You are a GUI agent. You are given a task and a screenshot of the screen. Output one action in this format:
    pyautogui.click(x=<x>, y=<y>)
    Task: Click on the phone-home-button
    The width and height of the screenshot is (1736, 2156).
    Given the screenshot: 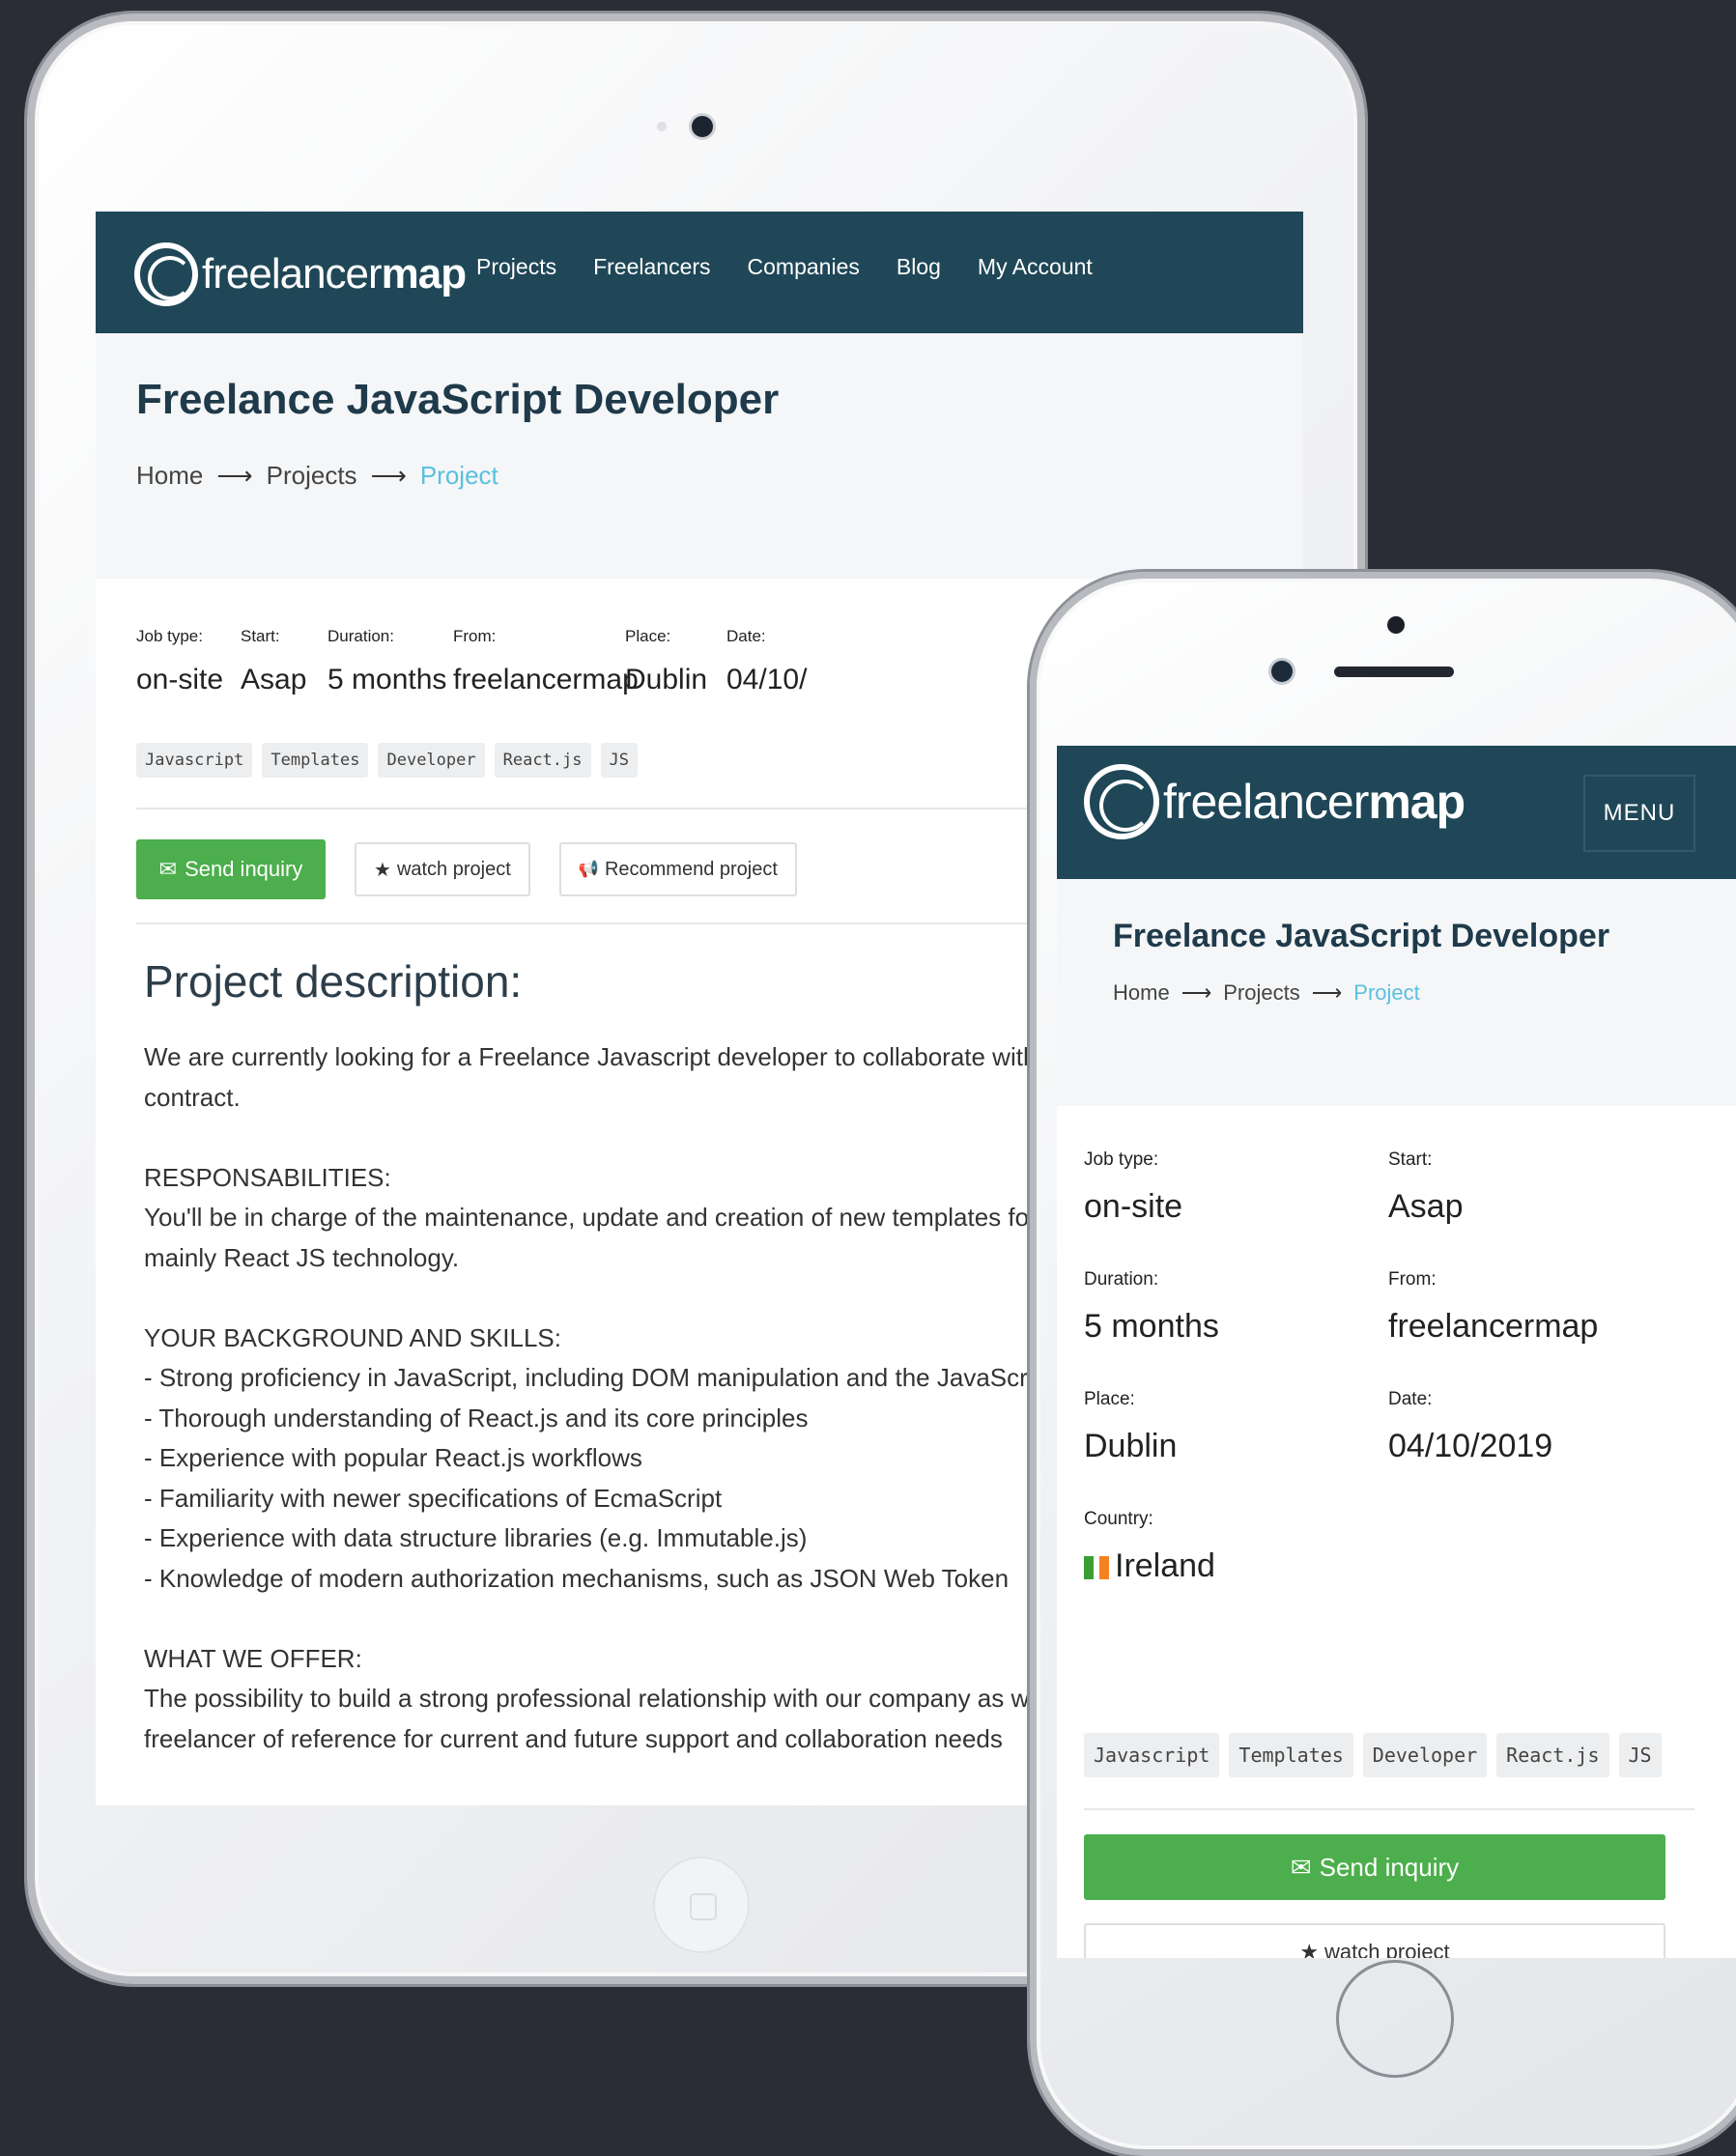 What is the action you would take?
    pyautogui.click(x=1395, y=2019)
    